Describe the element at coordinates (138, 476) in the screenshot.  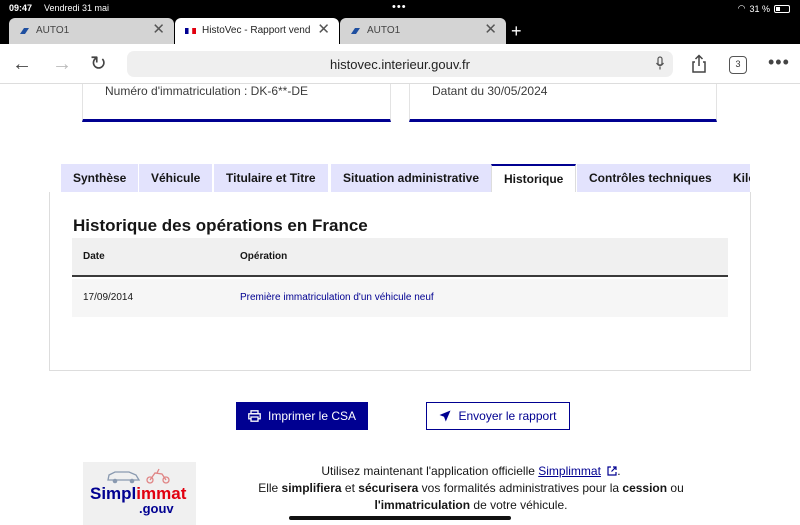
I see `car-motorcycle-icon` at that location.